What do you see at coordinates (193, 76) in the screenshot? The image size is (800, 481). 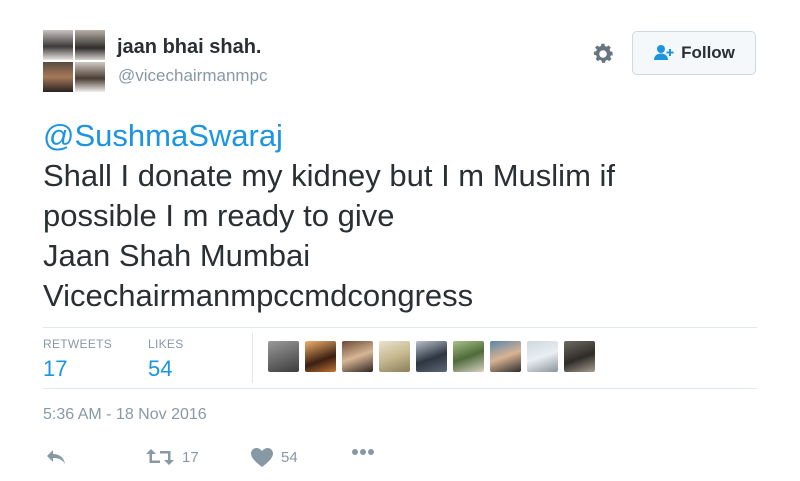 I see `user-handle: @vicechairmanmpc` at bounding box center [193, 76].